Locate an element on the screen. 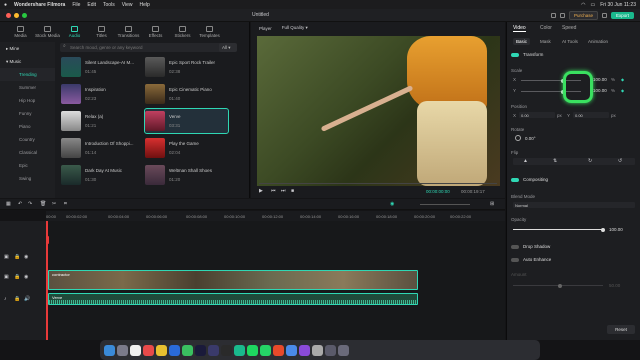 This screenshot has width=640, height=360. next-frame-icon: ⏭ is located at coordinates (283, 191).